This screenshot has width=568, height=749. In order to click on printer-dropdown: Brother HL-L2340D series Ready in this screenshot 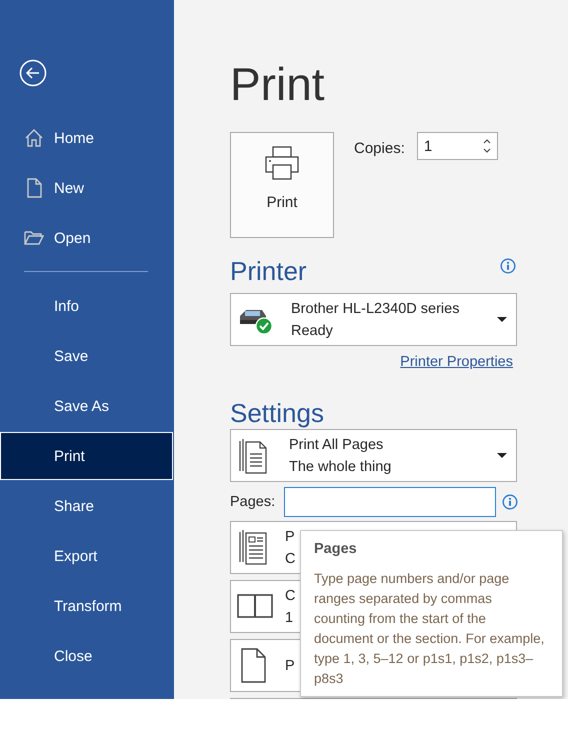, I will do `click(373, 319)`.